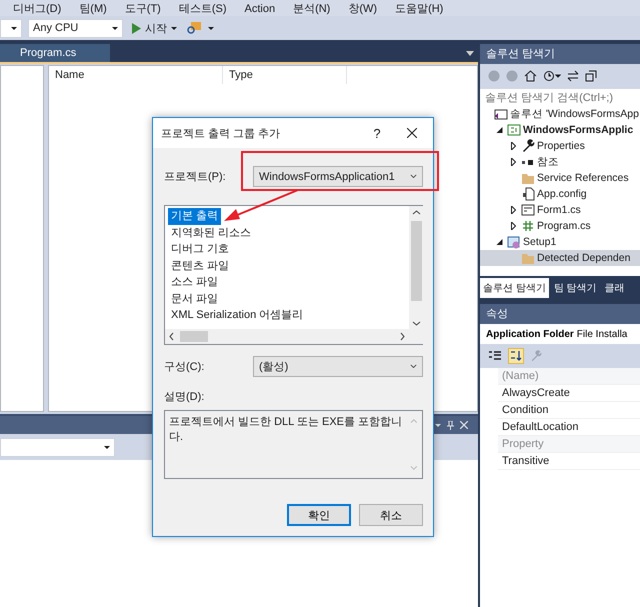 This screenshot has height=607, width=640. Describe the element at coordinates (560, 258) in the screenshot. I see `tree-item: Detected Dependen` at that location.